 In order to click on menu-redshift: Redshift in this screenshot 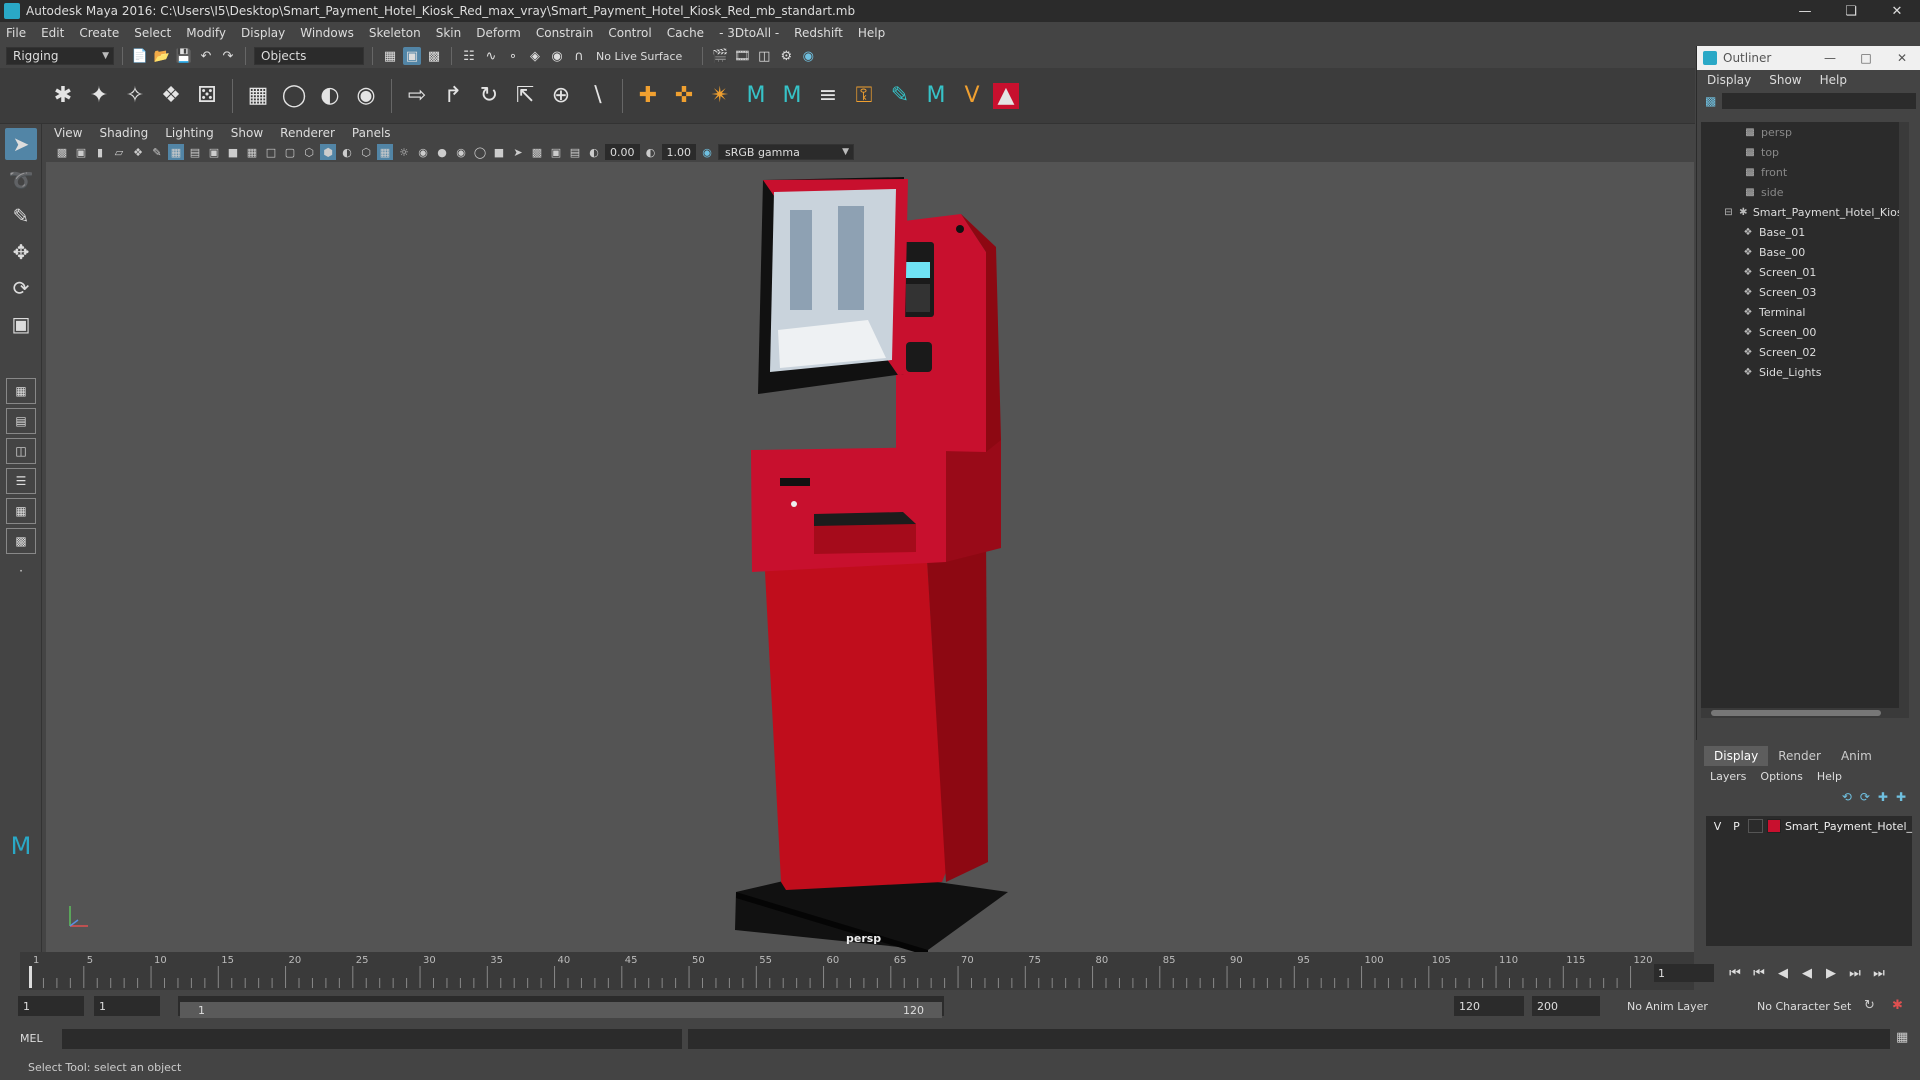, I will do `click(818, 33)`.